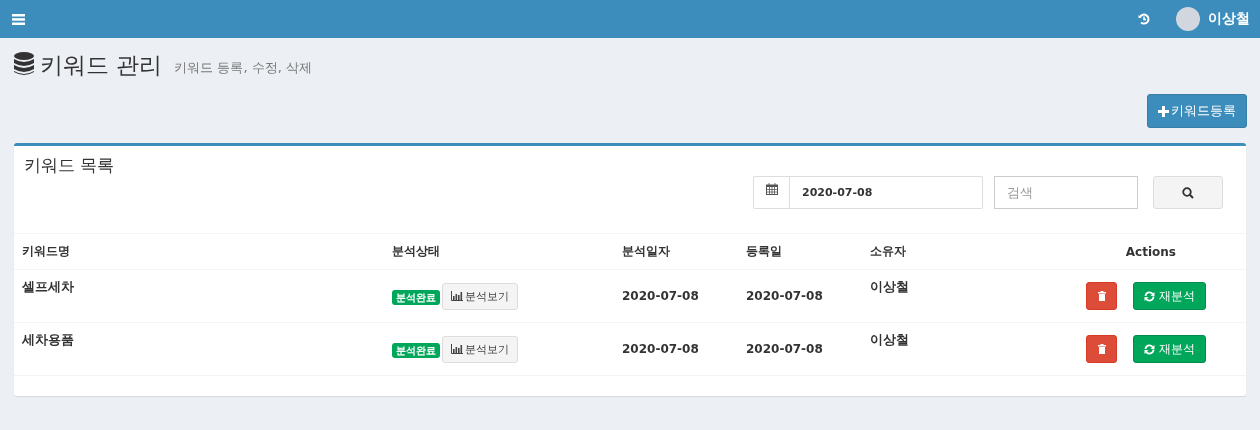 The image size is (1260, 430). I want to click on column-header: 소유자, so click(888, 251).